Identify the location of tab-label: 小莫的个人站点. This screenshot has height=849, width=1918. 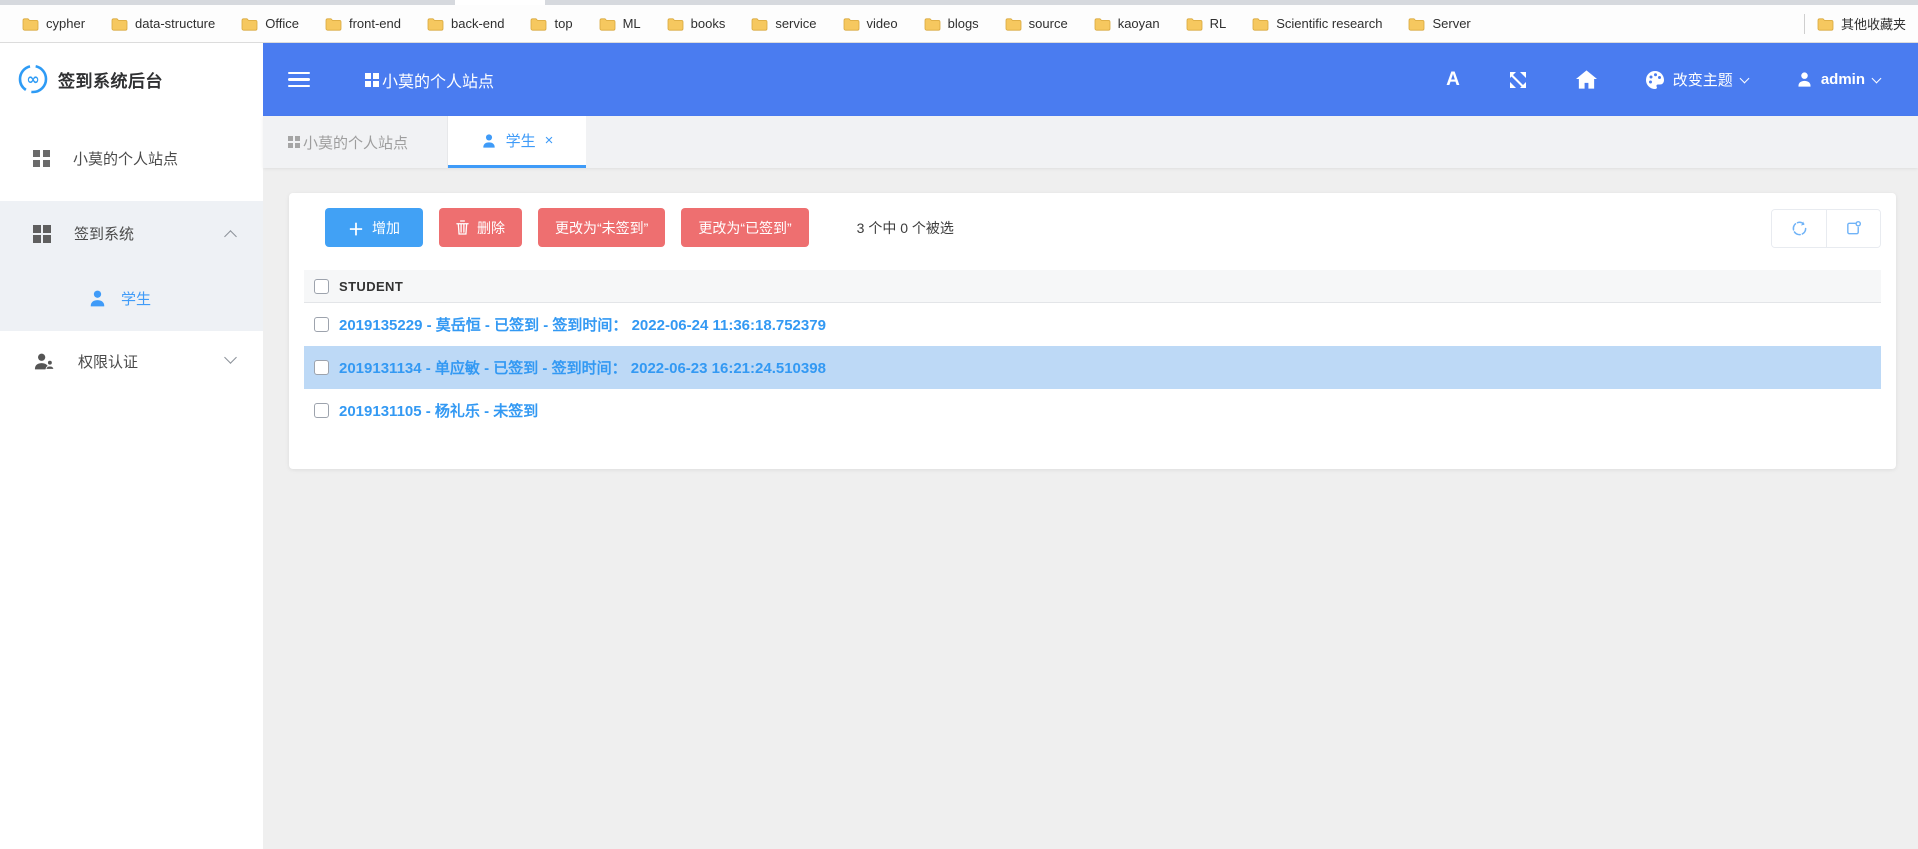
(356, 143).